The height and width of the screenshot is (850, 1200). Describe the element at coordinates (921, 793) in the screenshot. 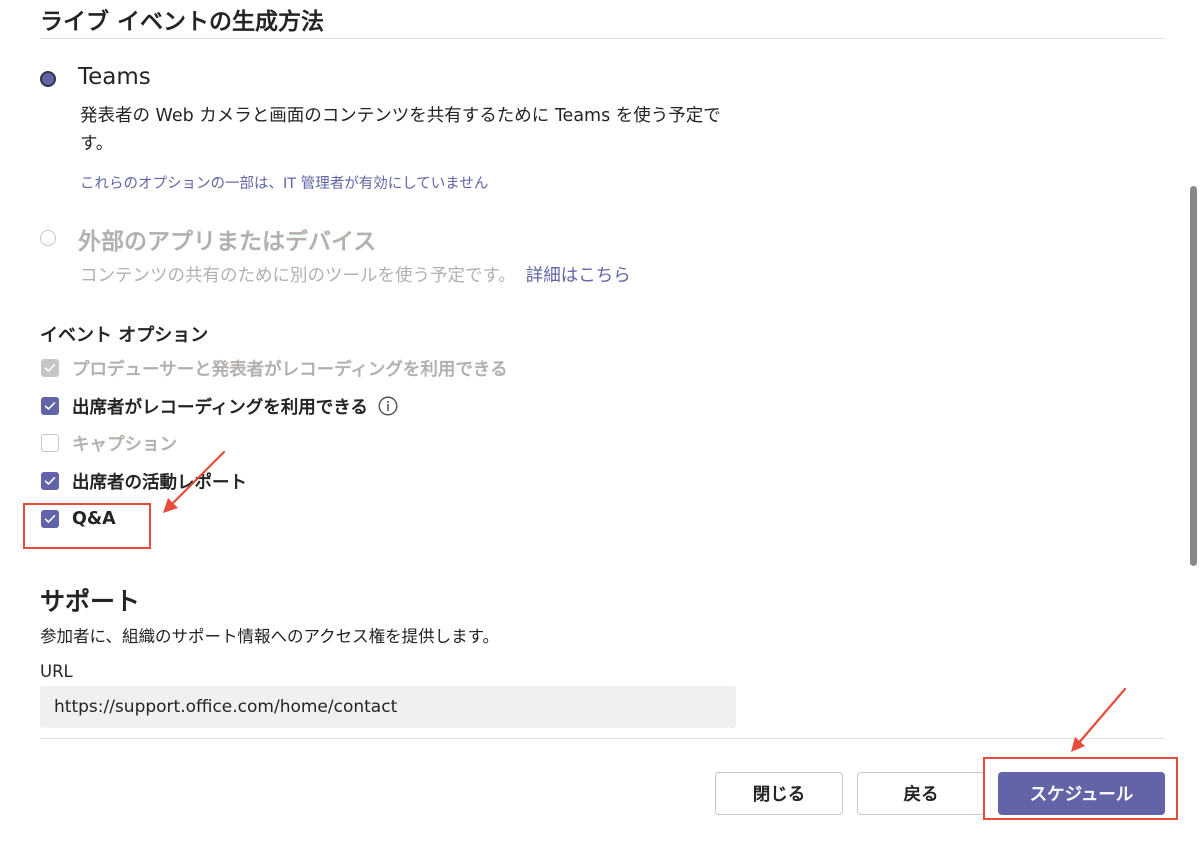

I see `back-button: 戻る` at that location.